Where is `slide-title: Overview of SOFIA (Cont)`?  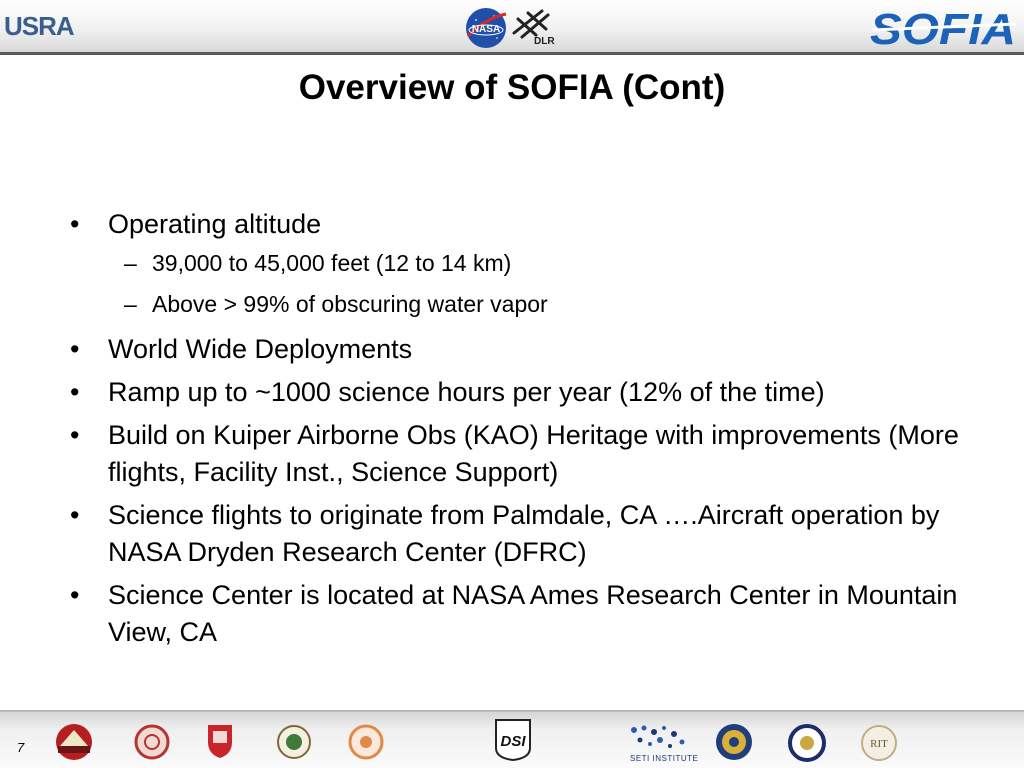
slide-title: Overview of SOFIA (Cont) is located at coordinates (512, 87).